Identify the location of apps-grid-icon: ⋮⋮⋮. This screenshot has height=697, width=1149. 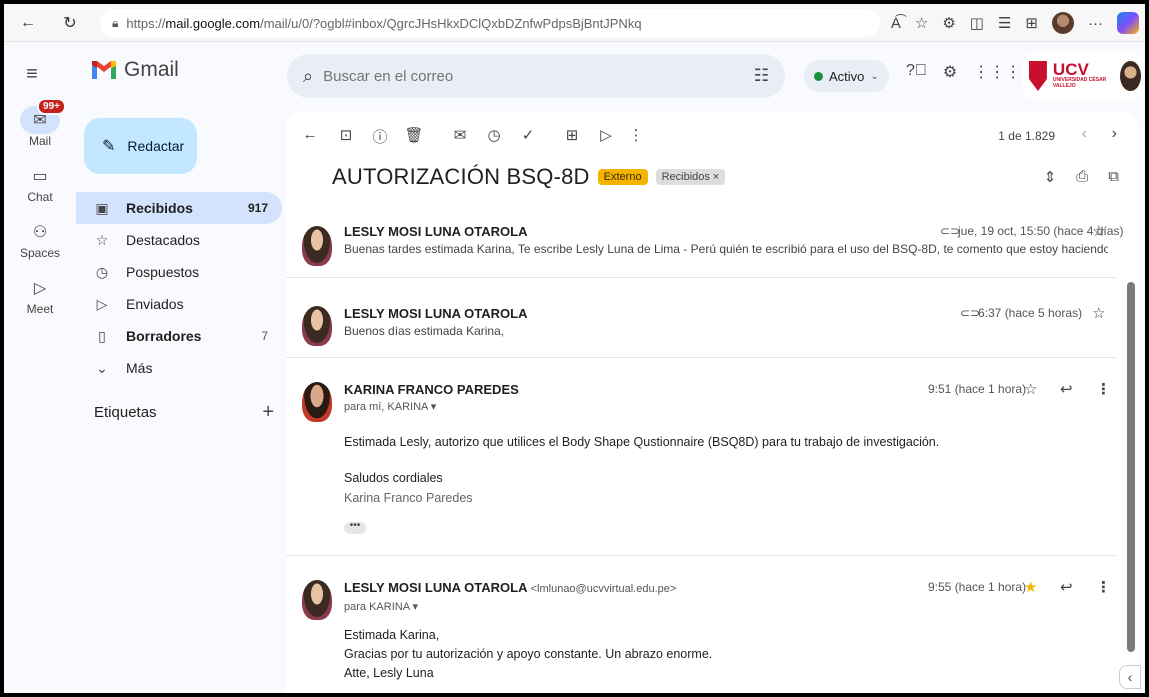
(997, 72).